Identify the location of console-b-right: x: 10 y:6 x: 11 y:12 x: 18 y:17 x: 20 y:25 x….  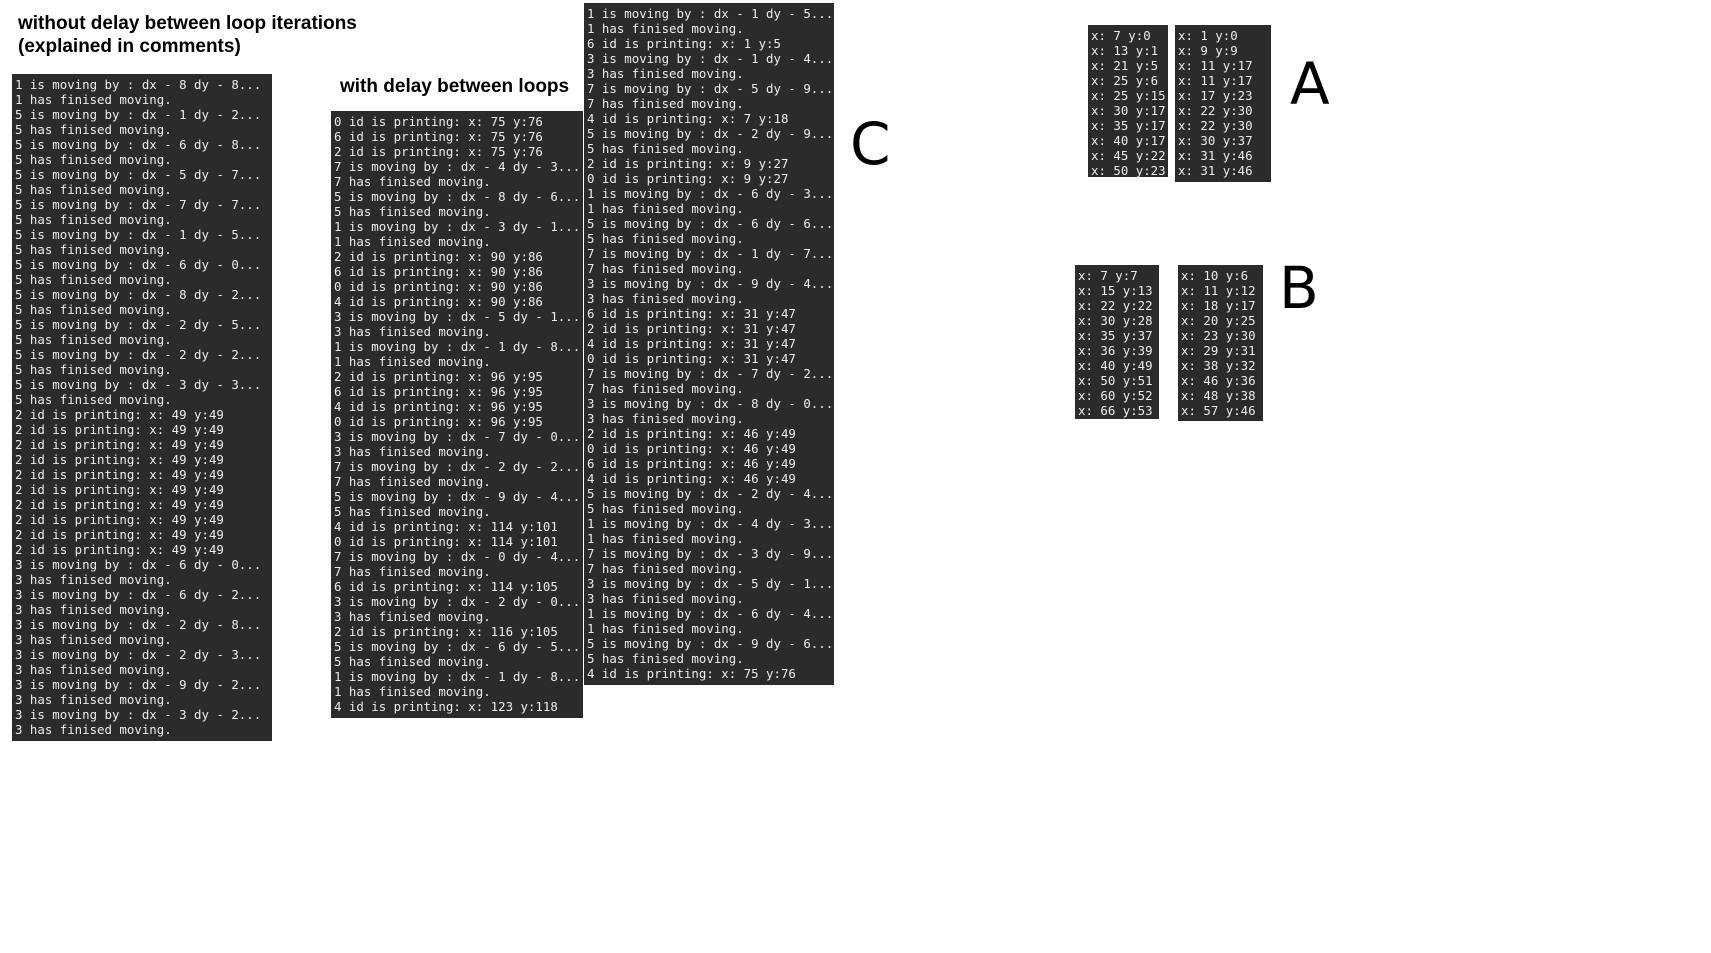
(1220, 343).